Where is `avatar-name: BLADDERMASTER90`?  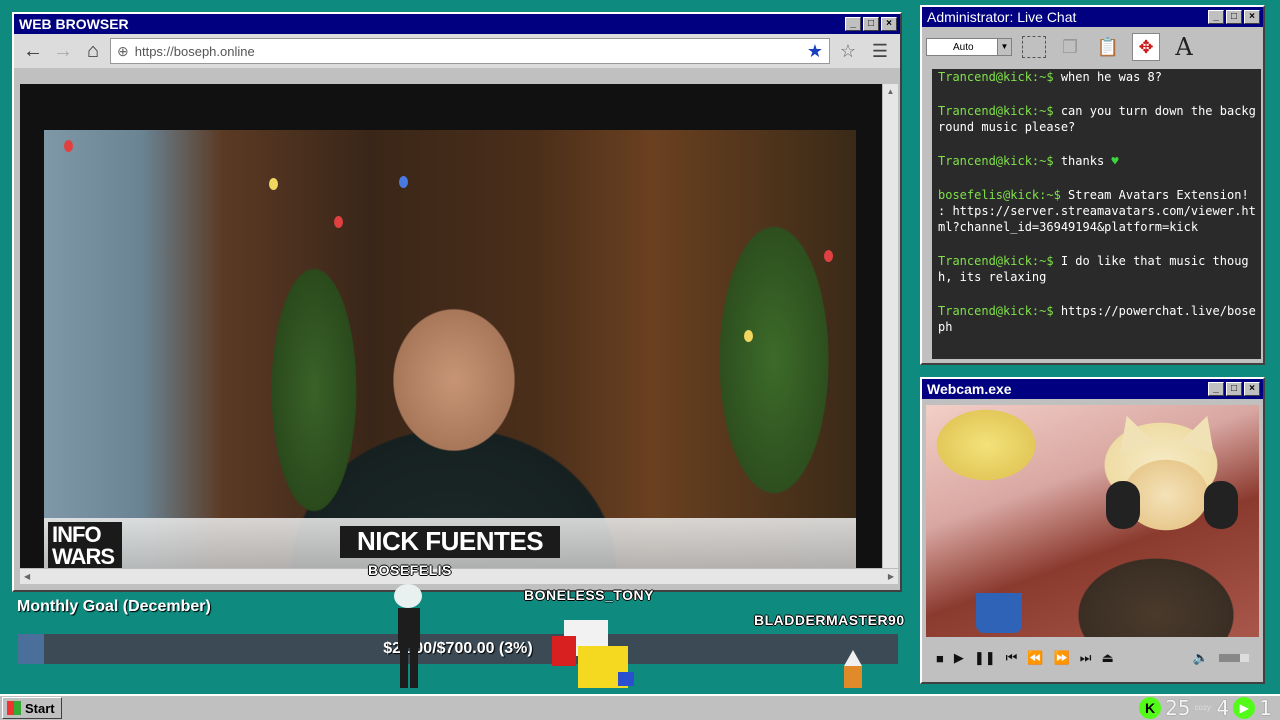
avatar-name: BLADDERMASTER90 is located at coordinates (829, 620).